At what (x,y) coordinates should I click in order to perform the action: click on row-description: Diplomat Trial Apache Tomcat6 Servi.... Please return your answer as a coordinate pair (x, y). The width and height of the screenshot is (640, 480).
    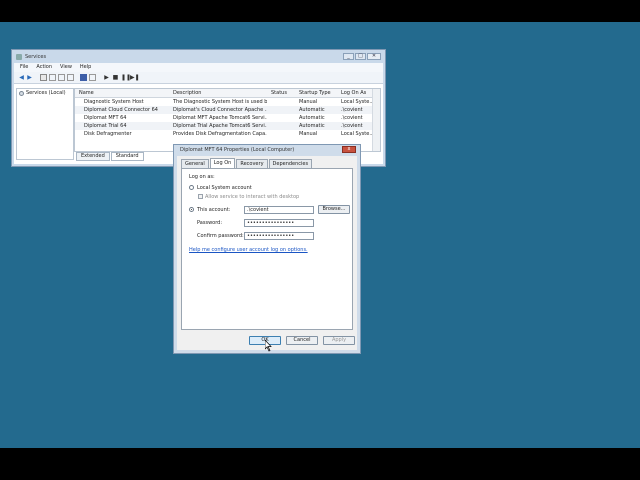
    Looking at the image, I should click on (220, 126).